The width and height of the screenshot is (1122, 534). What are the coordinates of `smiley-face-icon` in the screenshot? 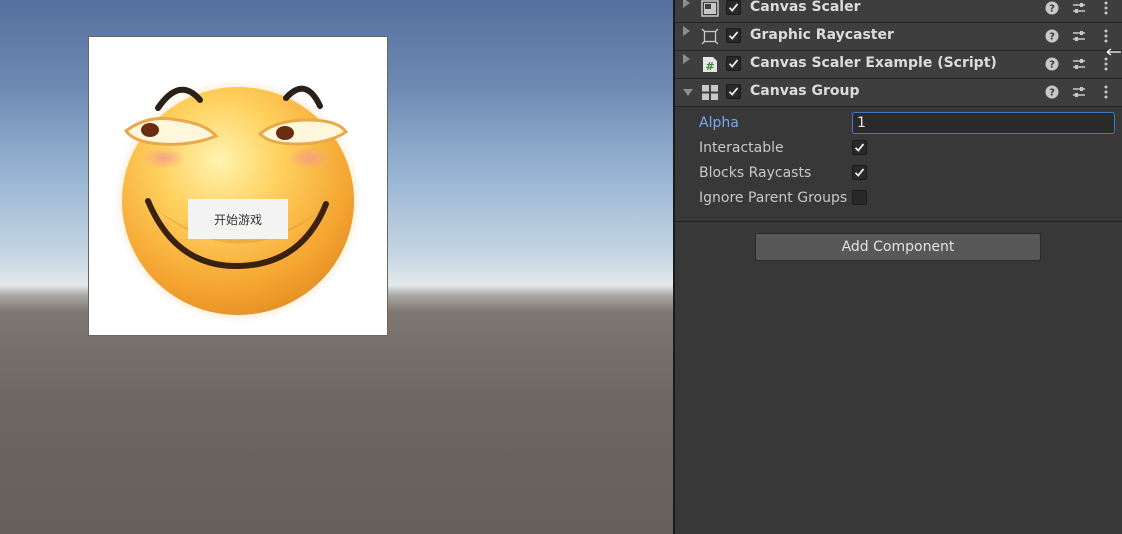 It's located at (238, 201).